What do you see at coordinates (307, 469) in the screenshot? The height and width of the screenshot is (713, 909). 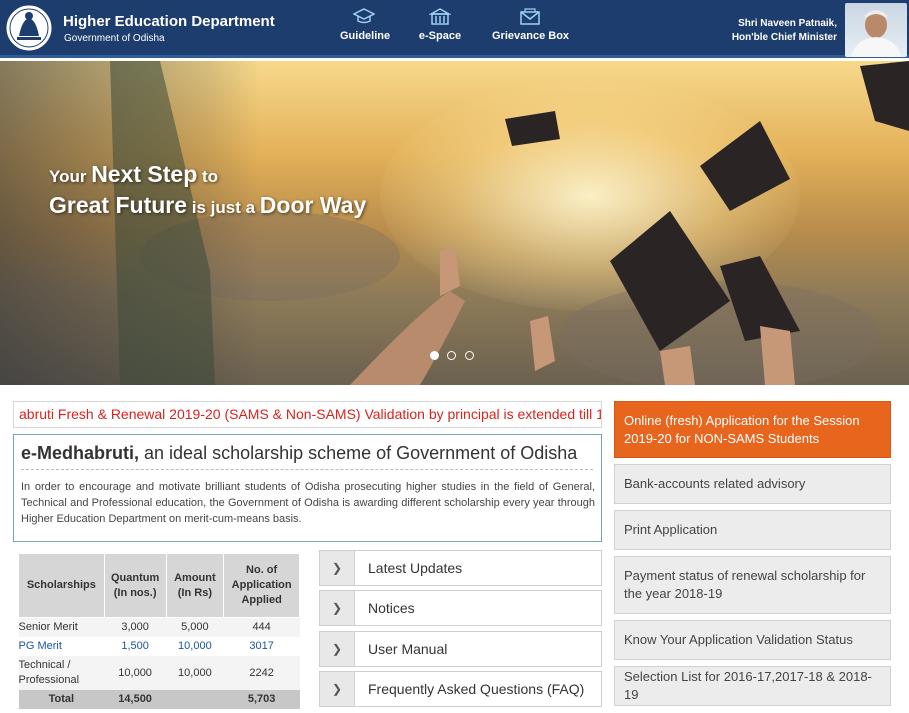 I see `divider` at bounding box center [307, 469].